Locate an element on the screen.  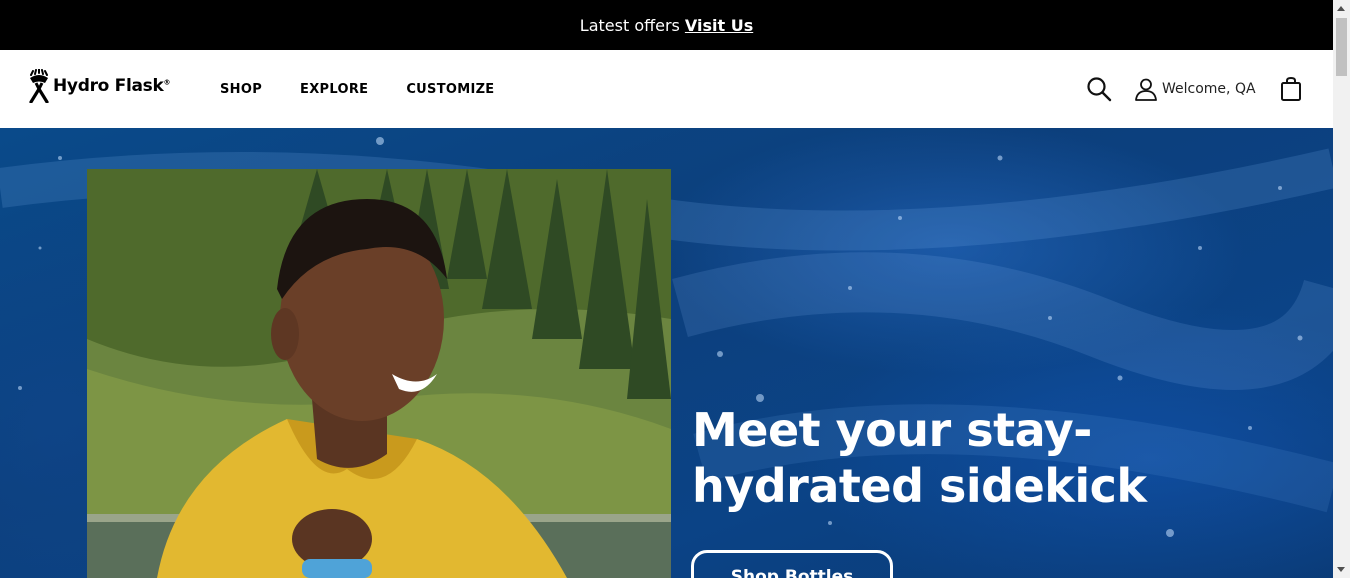
hydro-flask-logo-icon is located at coordinates (39, 86).